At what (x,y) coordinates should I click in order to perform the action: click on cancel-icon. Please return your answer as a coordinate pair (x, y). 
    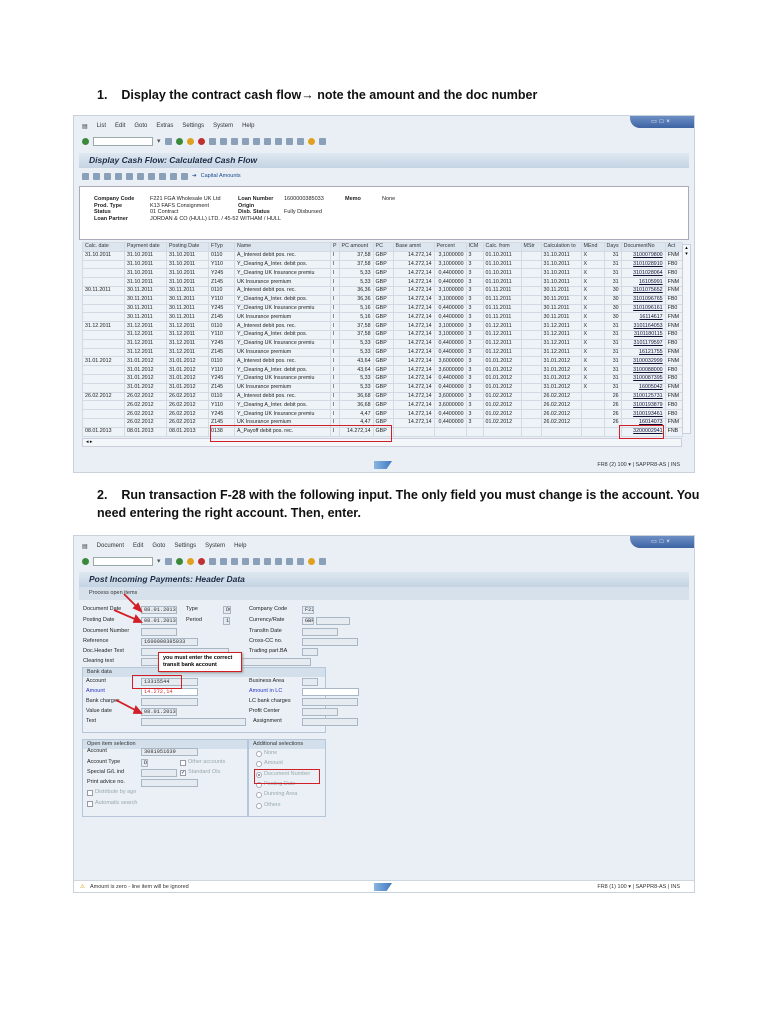
    Looking at the image, I should click on (201, 141).